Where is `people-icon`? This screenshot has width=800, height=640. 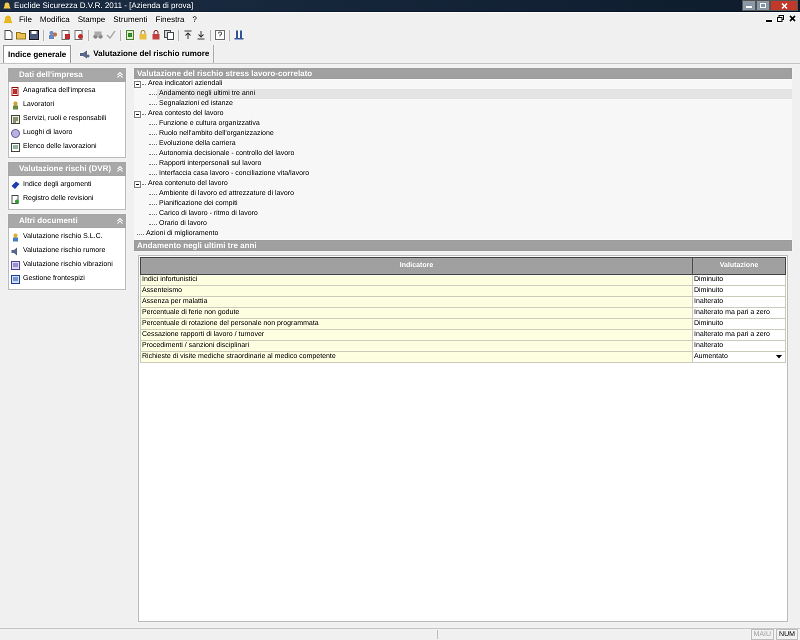
people-icon is located at coordinates (53, 35).